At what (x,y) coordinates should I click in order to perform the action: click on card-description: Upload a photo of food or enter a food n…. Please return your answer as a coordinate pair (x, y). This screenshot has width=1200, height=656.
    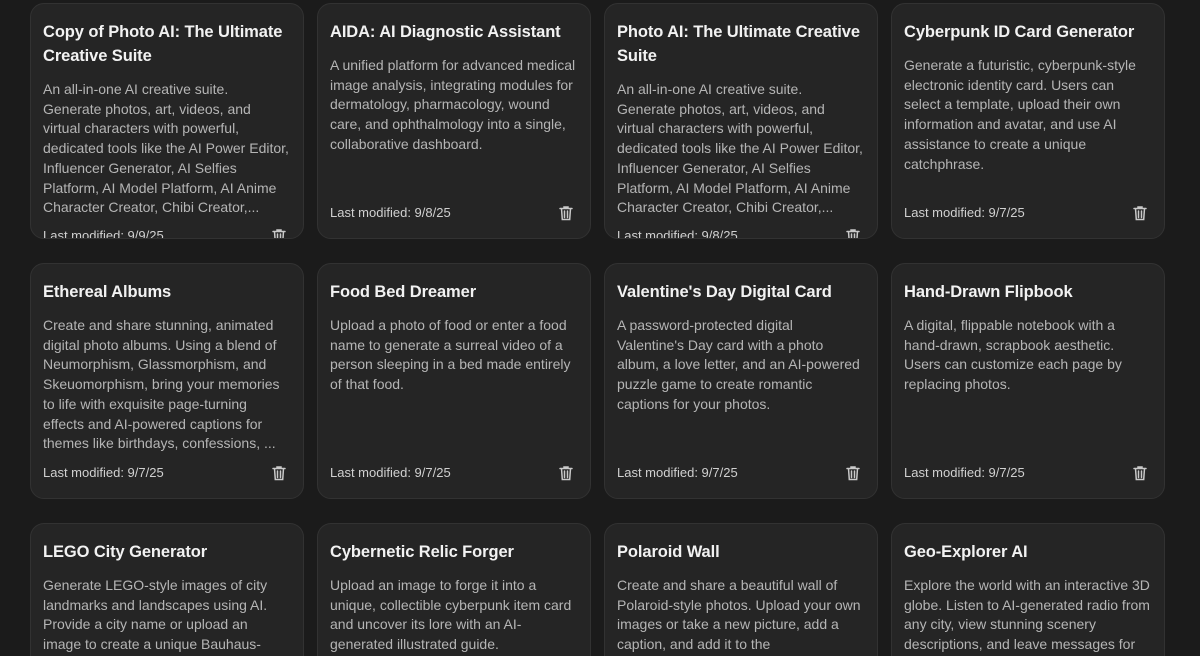
    Looking at the image, I should click on (450, 355).